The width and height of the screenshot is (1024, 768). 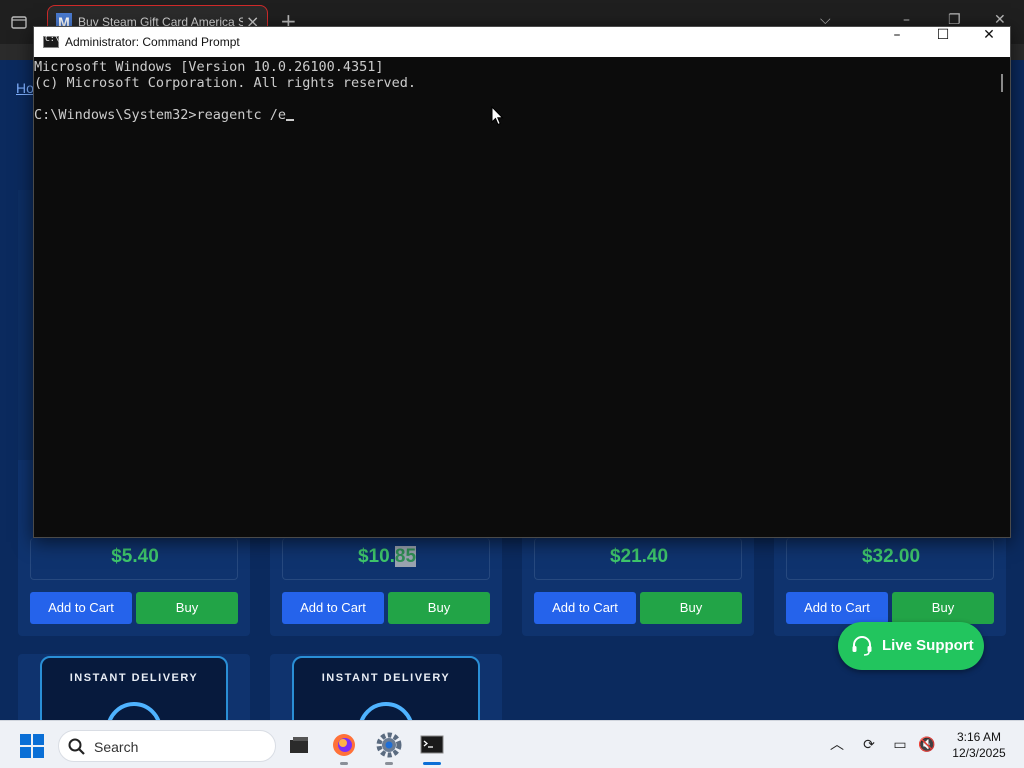 What do you see at coordinates (405, 556) in the screenshot?
I see `selected-price-text: 85` at bounding box center [405, 556].